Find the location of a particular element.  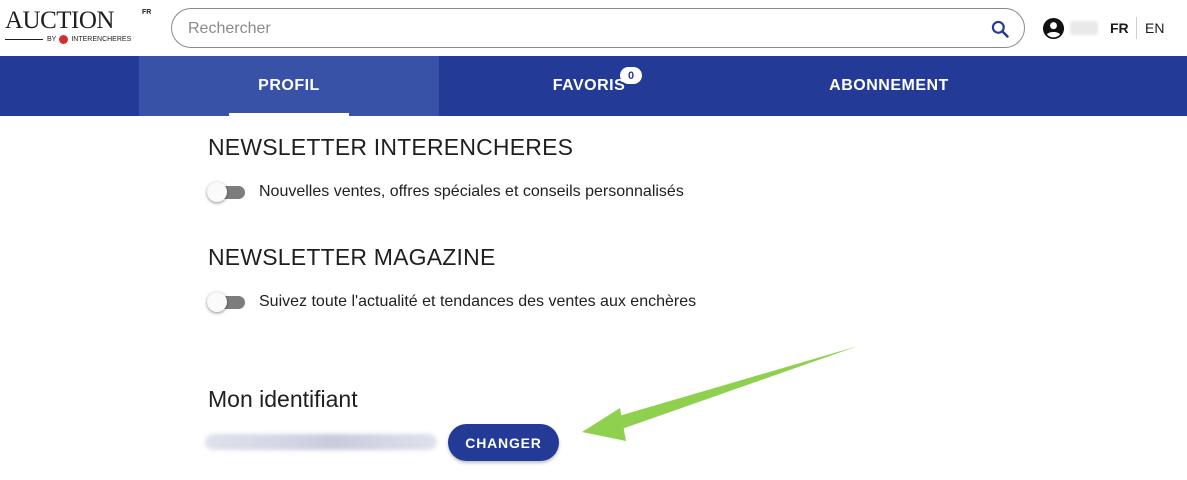

logo-byline: BY INTERENCHERES is located at coordinates (68, 39).